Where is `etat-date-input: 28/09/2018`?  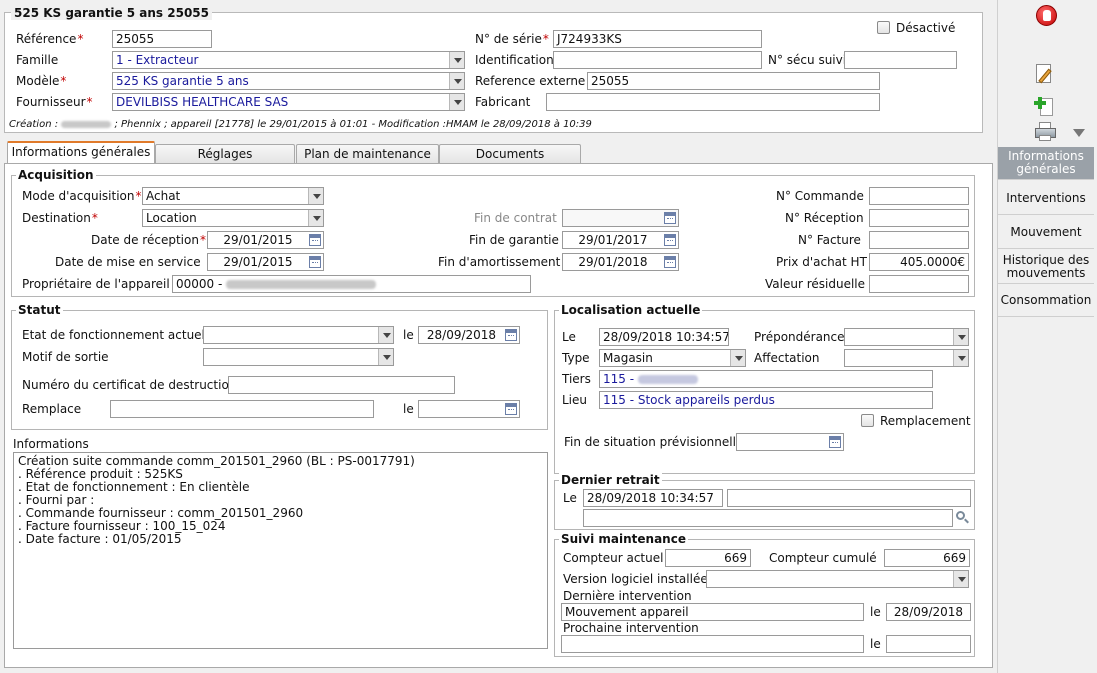 etat-date-input: 28/09/2018 is located at coordinates (469, 335).